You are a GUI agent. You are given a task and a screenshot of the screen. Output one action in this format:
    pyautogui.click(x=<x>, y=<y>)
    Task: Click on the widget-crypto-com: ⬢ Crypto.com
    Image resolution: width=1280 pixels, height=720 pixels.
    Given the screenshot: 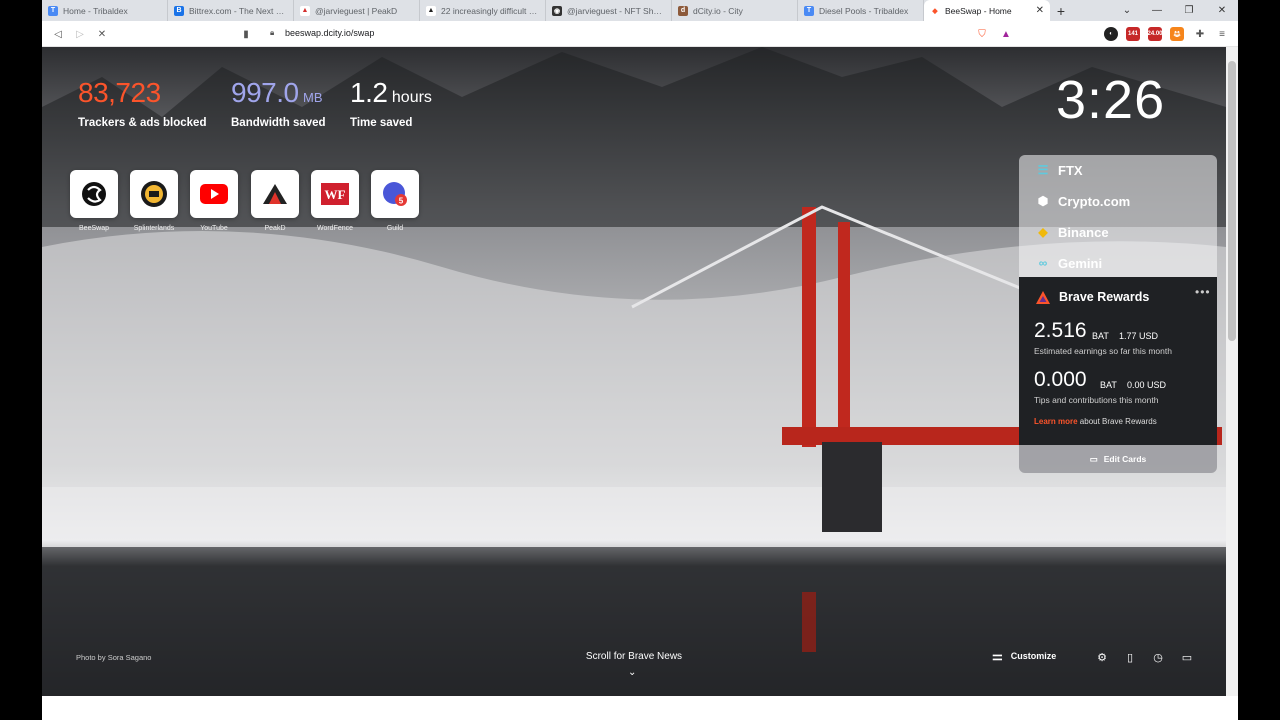 What is the action you would take?
    pyautogui.click(x=1082, y=201)
    